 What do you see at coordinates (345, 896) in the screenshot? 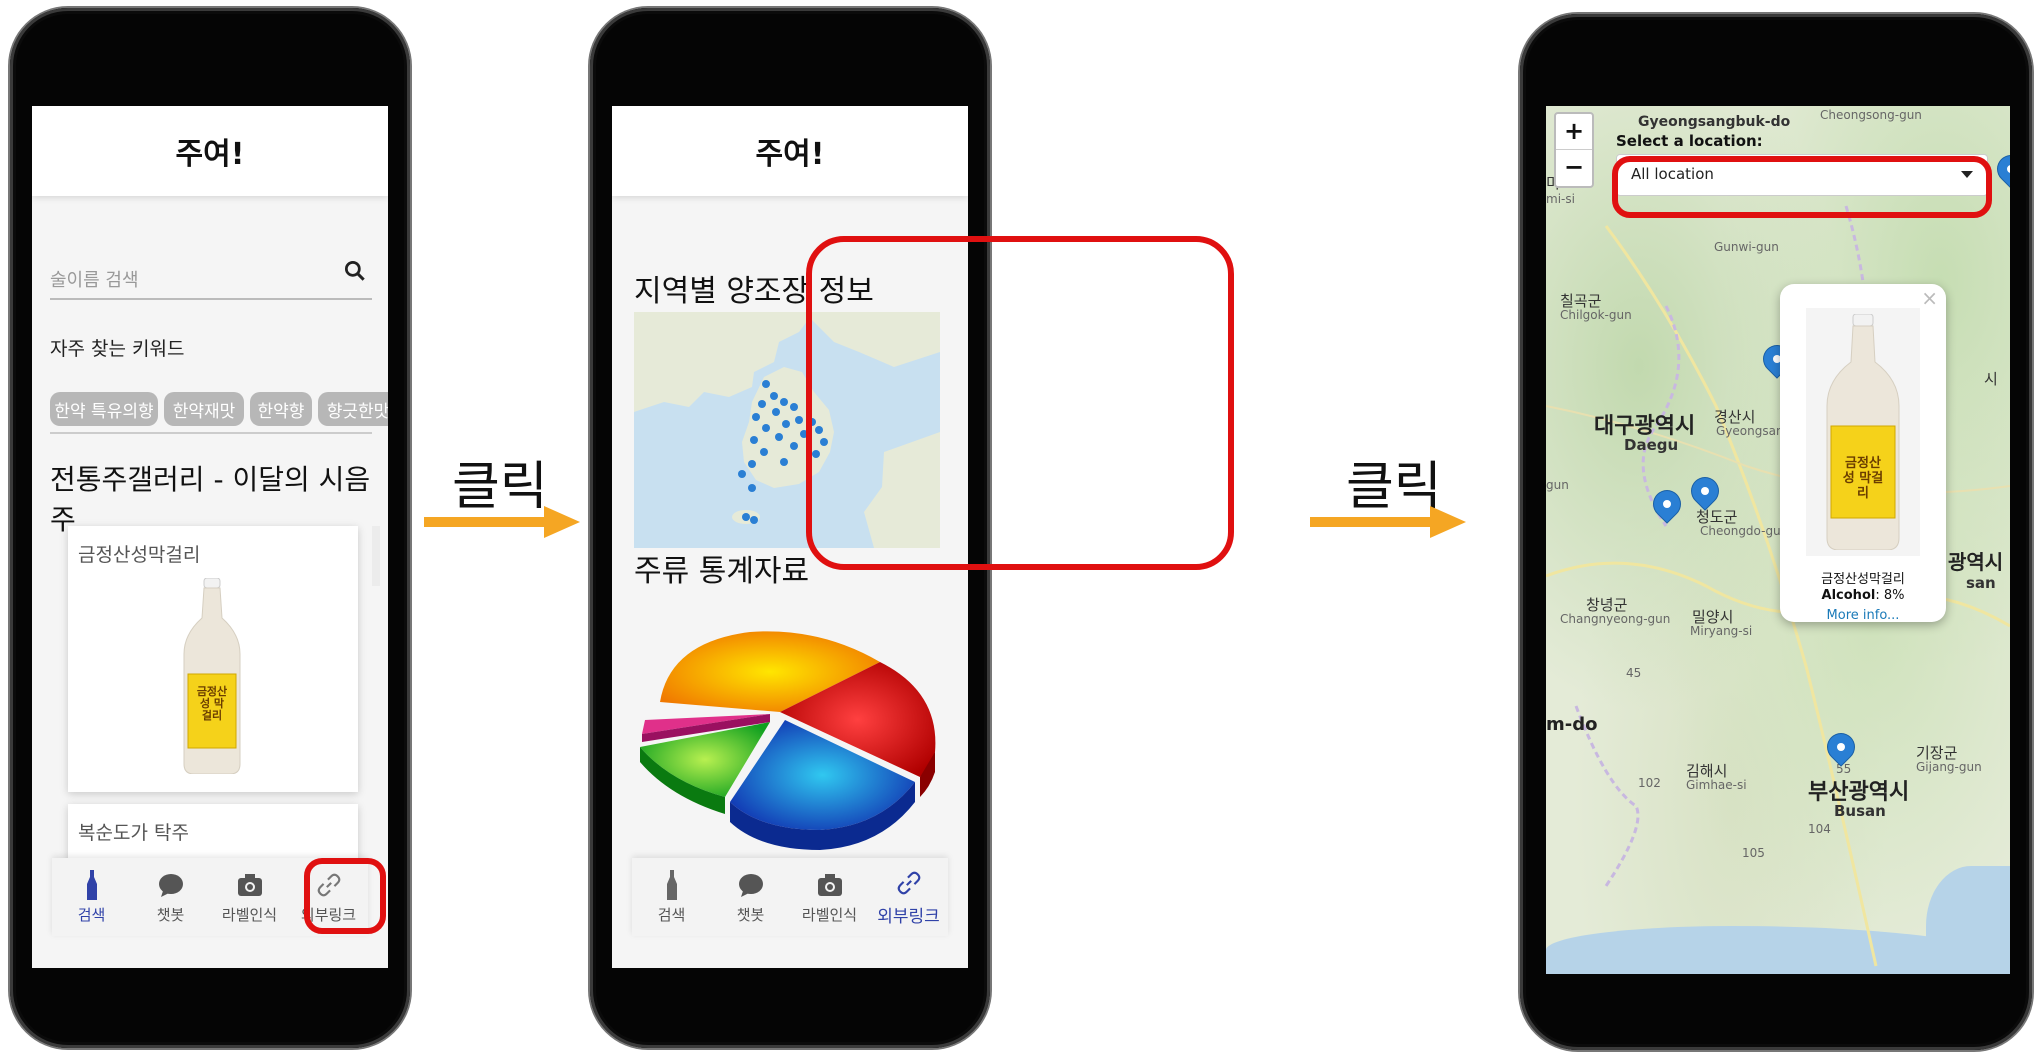
I see `highlight-external-link` at bounding box center [345, 896].